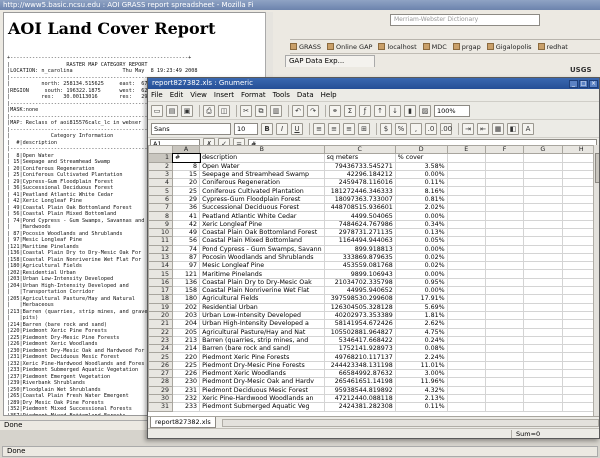 This screenshot has width=600, height=458. I want to click on cell-c: 4499.504065, so click(359, 216).